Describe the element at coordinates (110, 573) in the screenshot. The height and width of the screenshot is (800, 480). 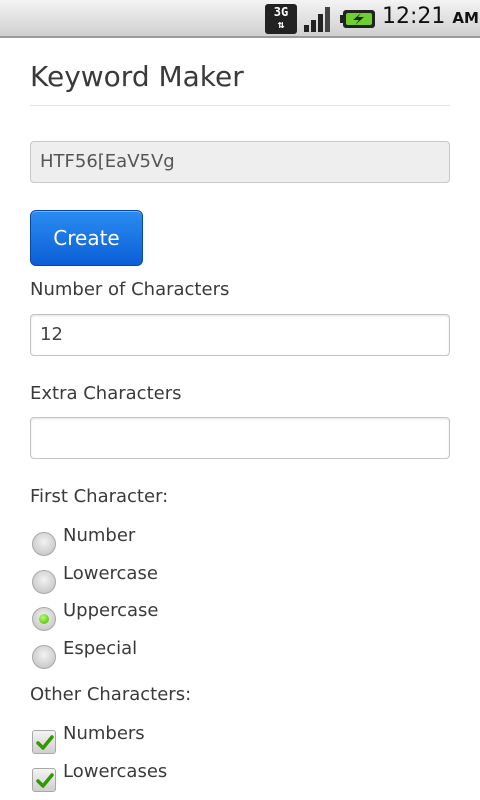
I see `radio-label: Lowercase` at that location.